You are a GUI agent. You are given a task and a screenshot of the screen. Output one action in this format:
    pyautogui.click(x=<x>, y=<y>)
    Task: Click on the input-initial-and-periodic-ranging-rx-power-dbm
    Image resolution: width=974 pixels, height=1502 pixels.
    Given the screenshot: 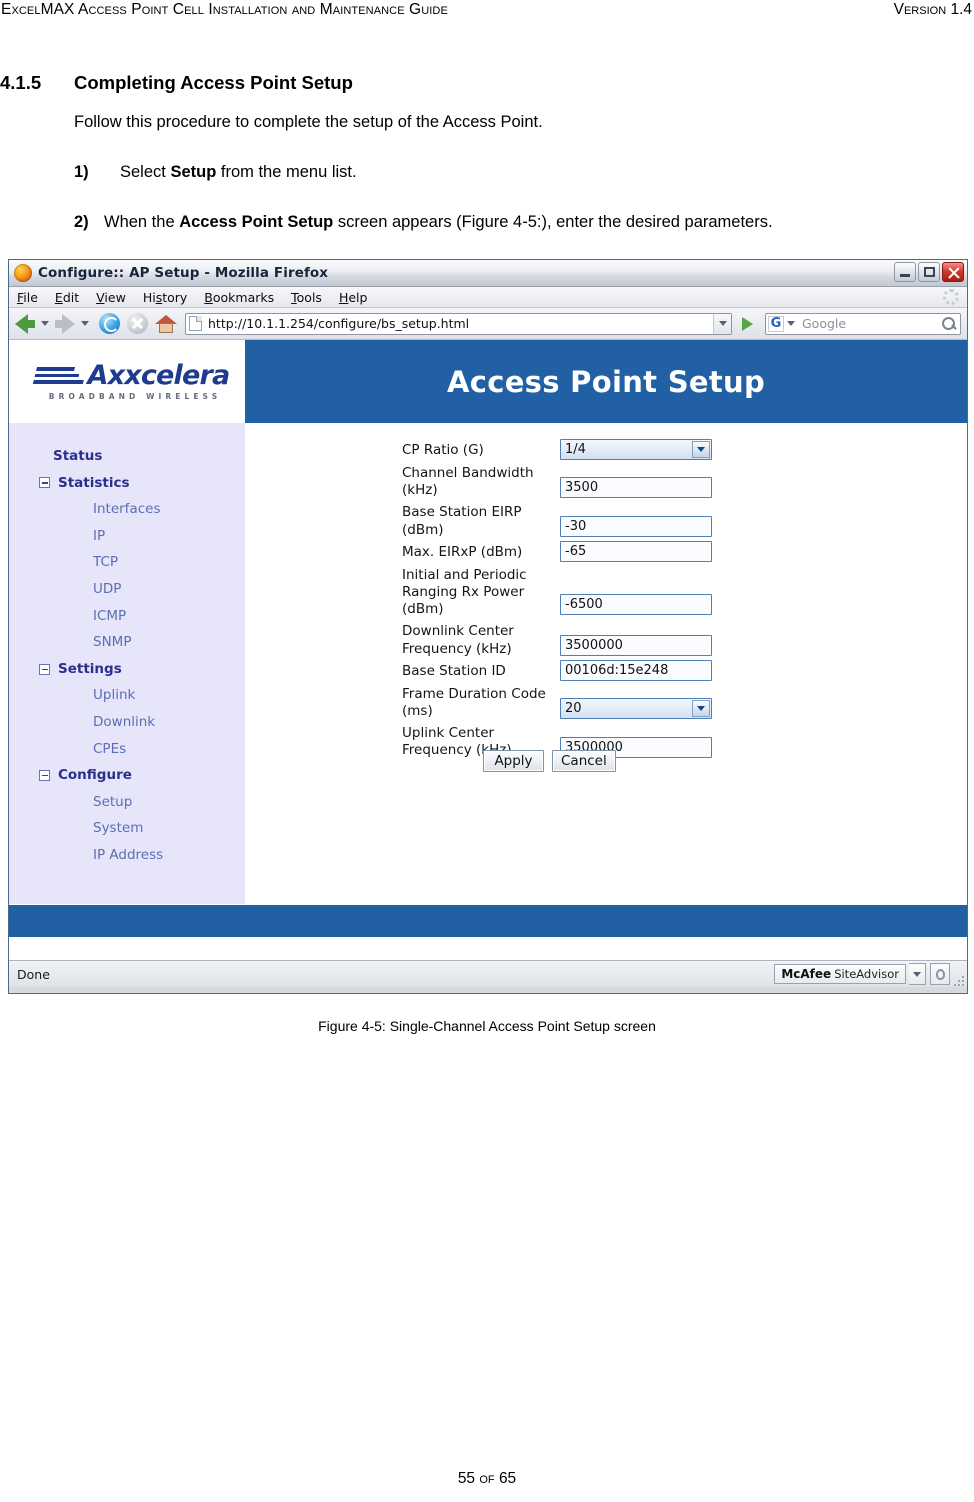 What is the action you would take?
    pyautogui.click(x=636, y=604)
    